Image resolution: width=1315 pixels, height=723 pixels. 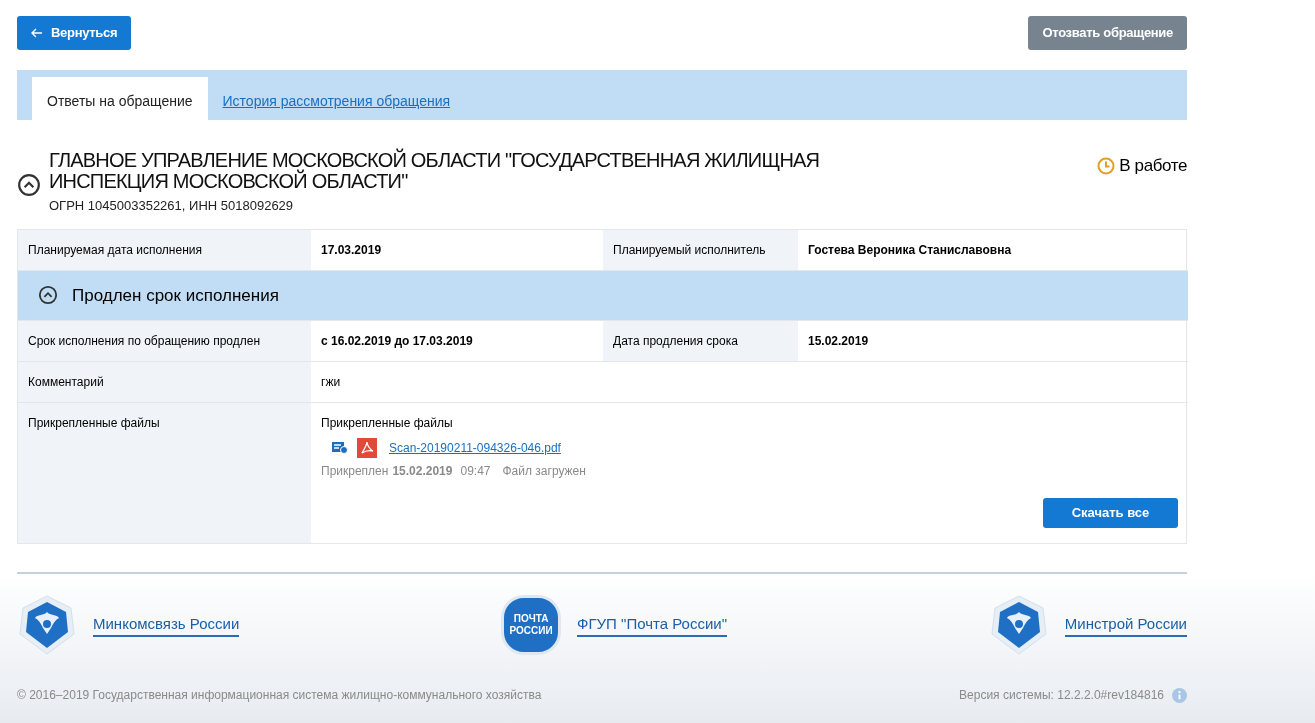 I want to click on certificate-icon, so click(x=340, y=448).